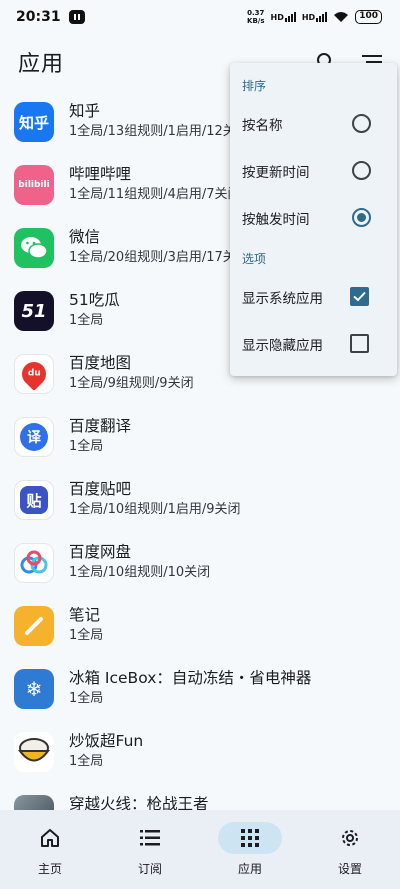 This screenshot has width=400, height=889. I want to click on show-hidden-apps-option: 显示隐藏应用, so click(313, 343).